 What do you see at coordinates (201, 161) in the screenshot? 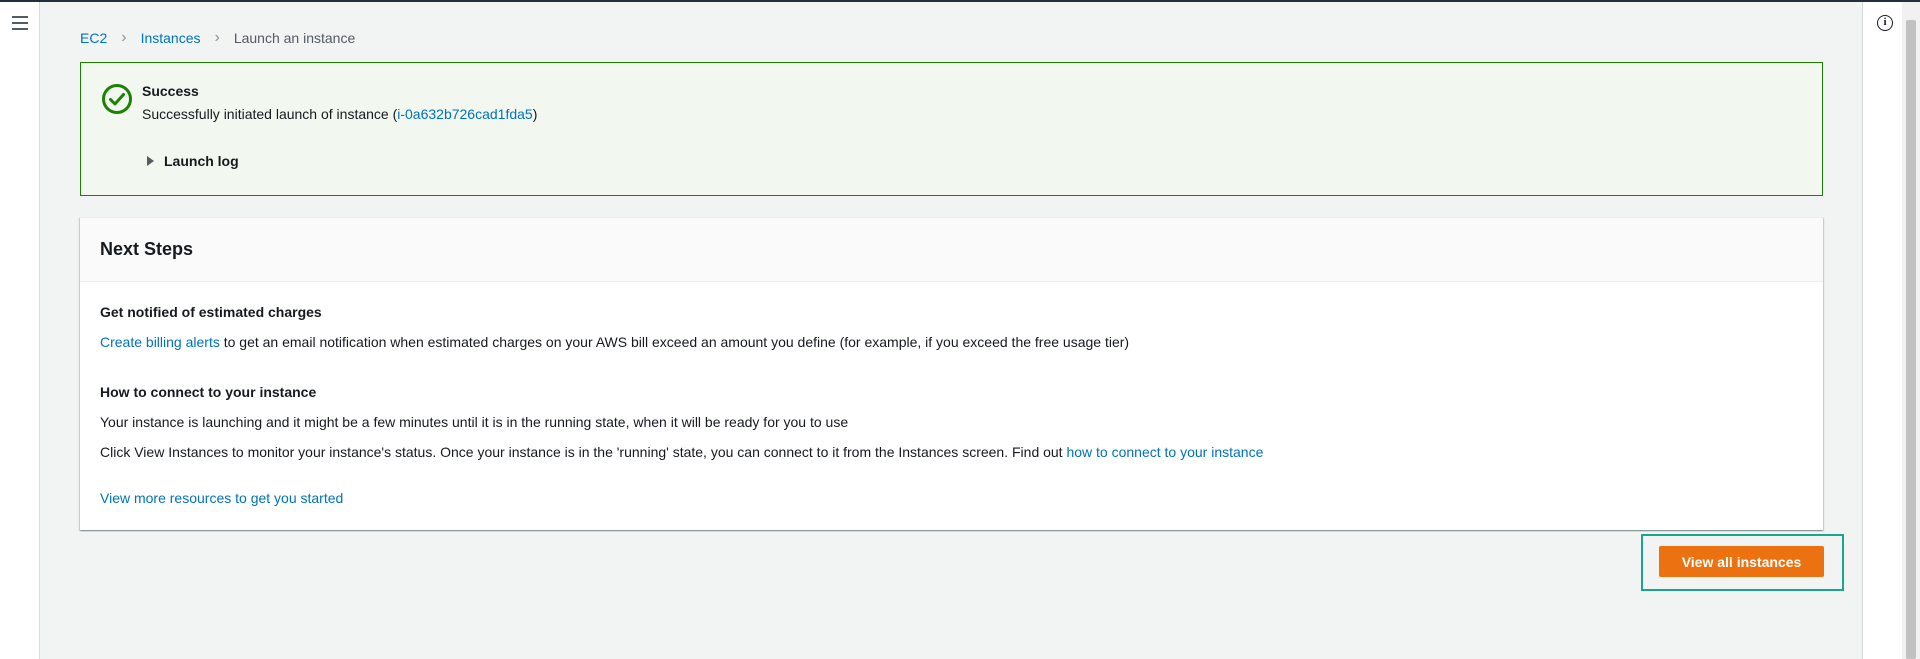
I see `launch-log-label: Launch log` at bounding box center [201, 161].